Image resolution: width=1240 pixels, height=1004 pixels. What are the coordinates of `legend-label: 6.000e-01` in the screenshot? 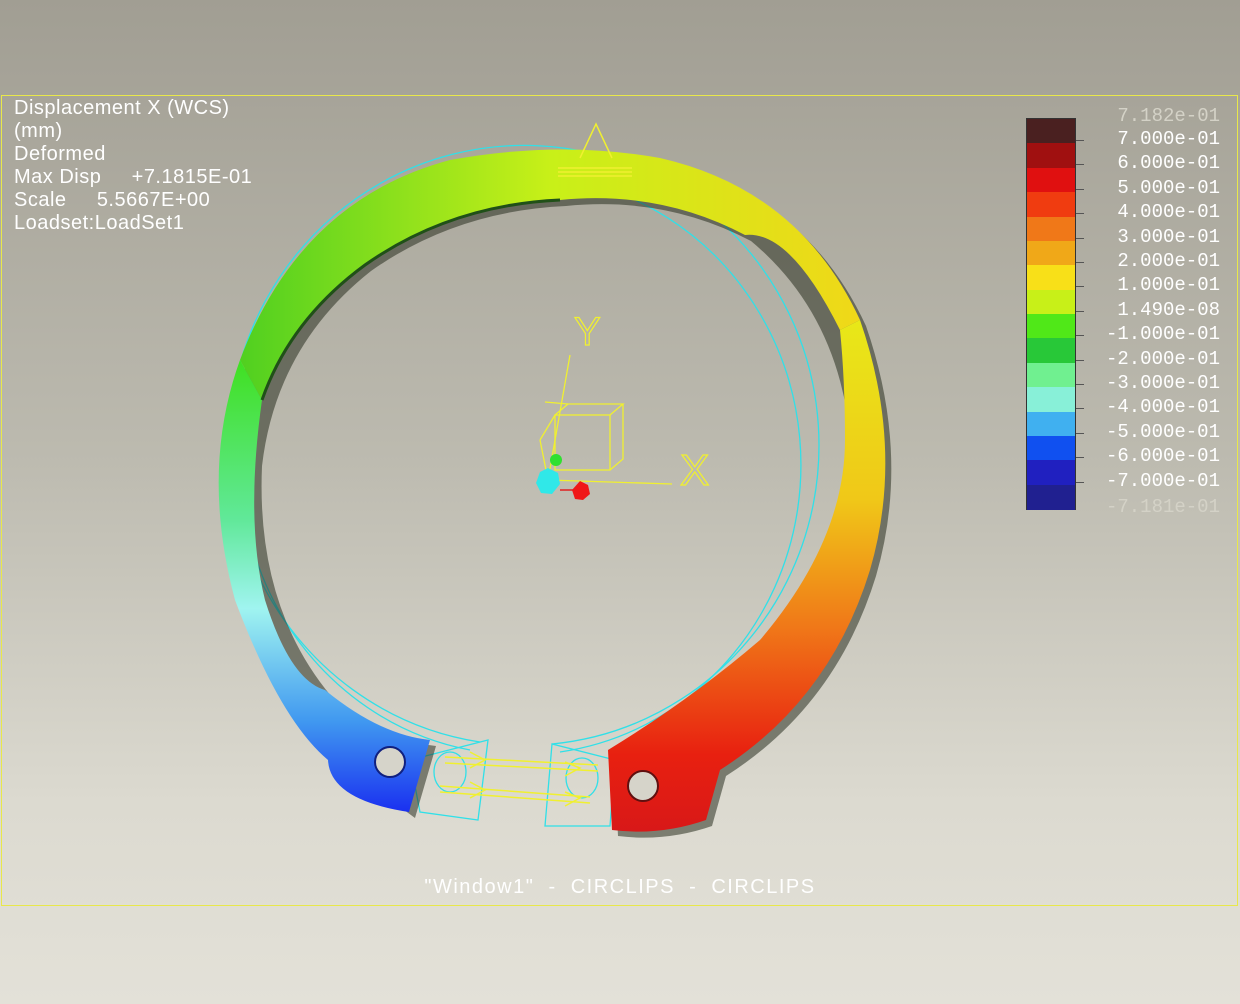 It's located at (1168, 163).